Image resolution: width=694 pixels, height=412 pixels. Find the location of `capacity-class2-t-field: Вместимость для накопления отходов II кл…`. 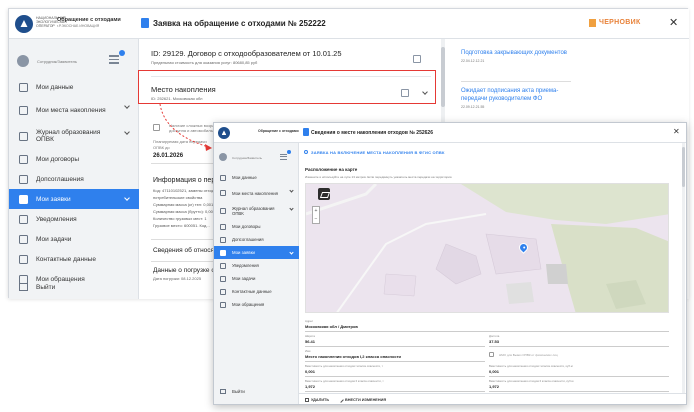

capacity-class2-t-field: Вместимость для накопления отходов II кл… is located at coordinates (395, 385).